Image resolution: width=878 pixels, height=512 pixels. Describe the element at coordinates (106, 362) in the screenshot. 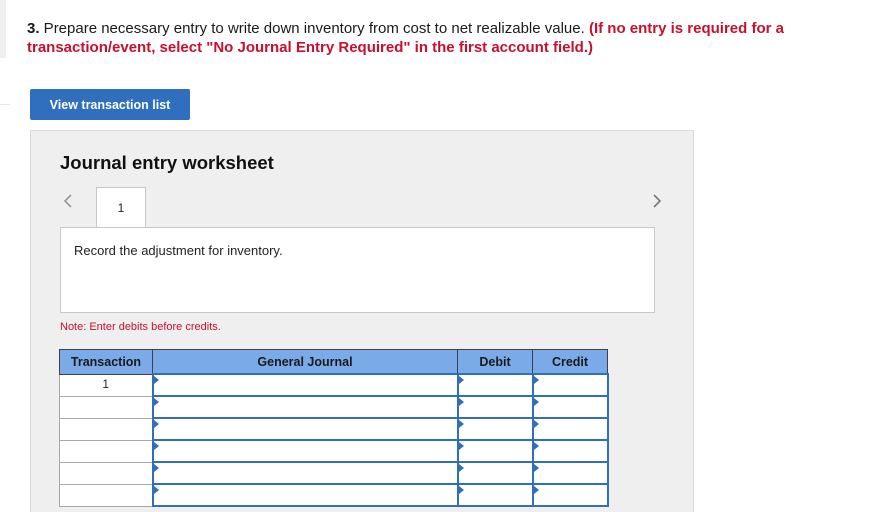

I see `header-transaction: Transaction` at that location.